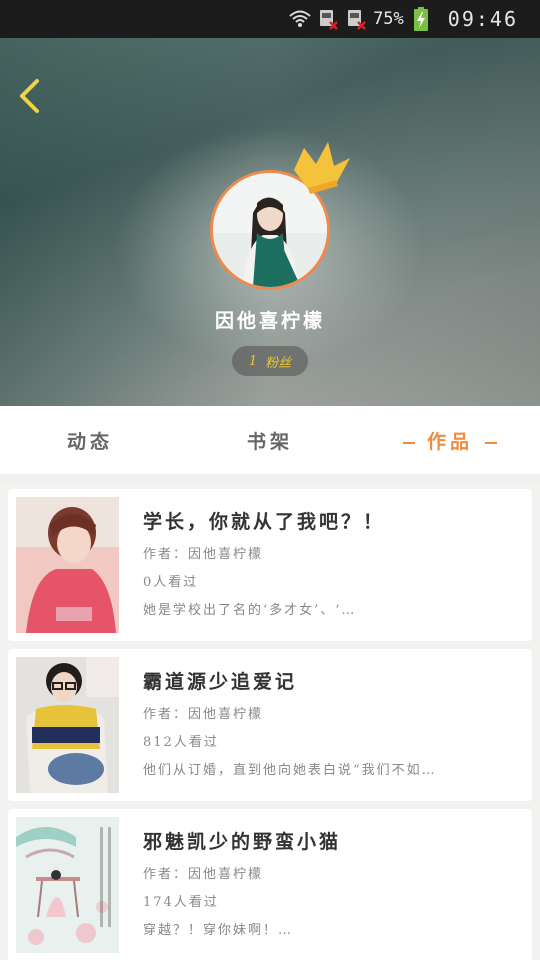 The image size is (540, 960). What do you see at coordinates (90, 440) in the screenshot?
I see `tab-activity: 动态` at bounding box center [90, 440].